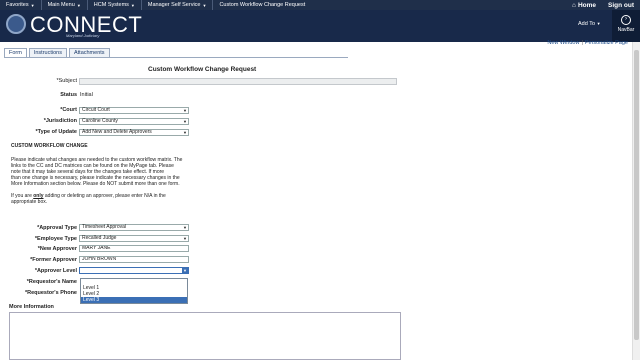 The width and height of the screenshot is (640, 360). I want to click on employee-type-selected-value: Recalled Judge, so click(99, 238).